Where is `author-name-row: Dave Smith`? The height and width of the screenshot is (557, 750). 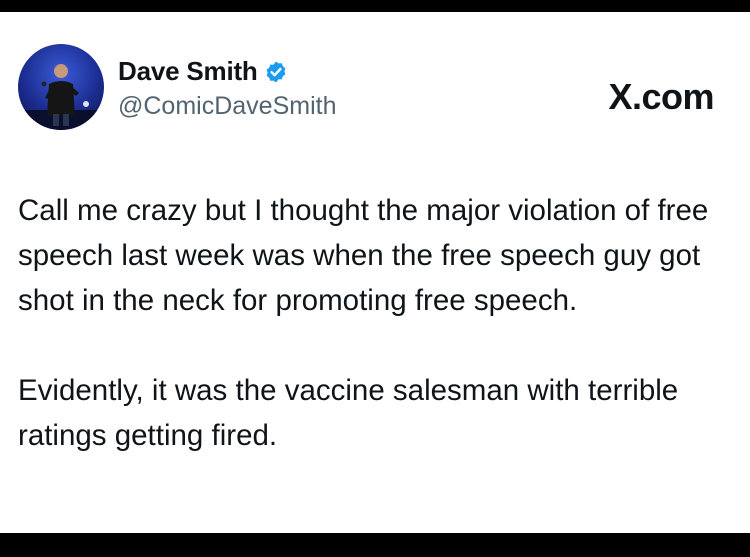 author-name-row: Dave Smith is located at coordinates (203, 71).